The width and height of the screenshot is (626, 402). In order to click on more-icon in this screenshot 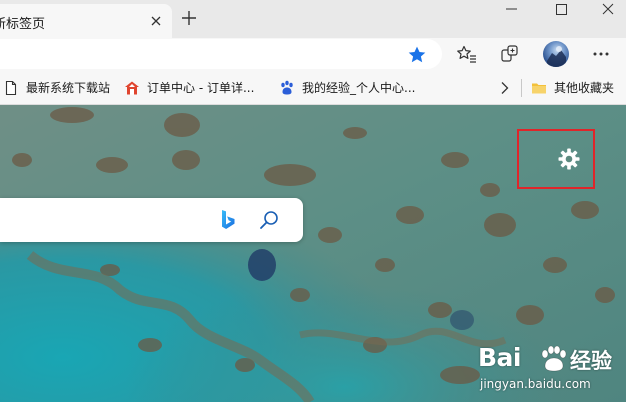, I will do `click(601, 54)`.